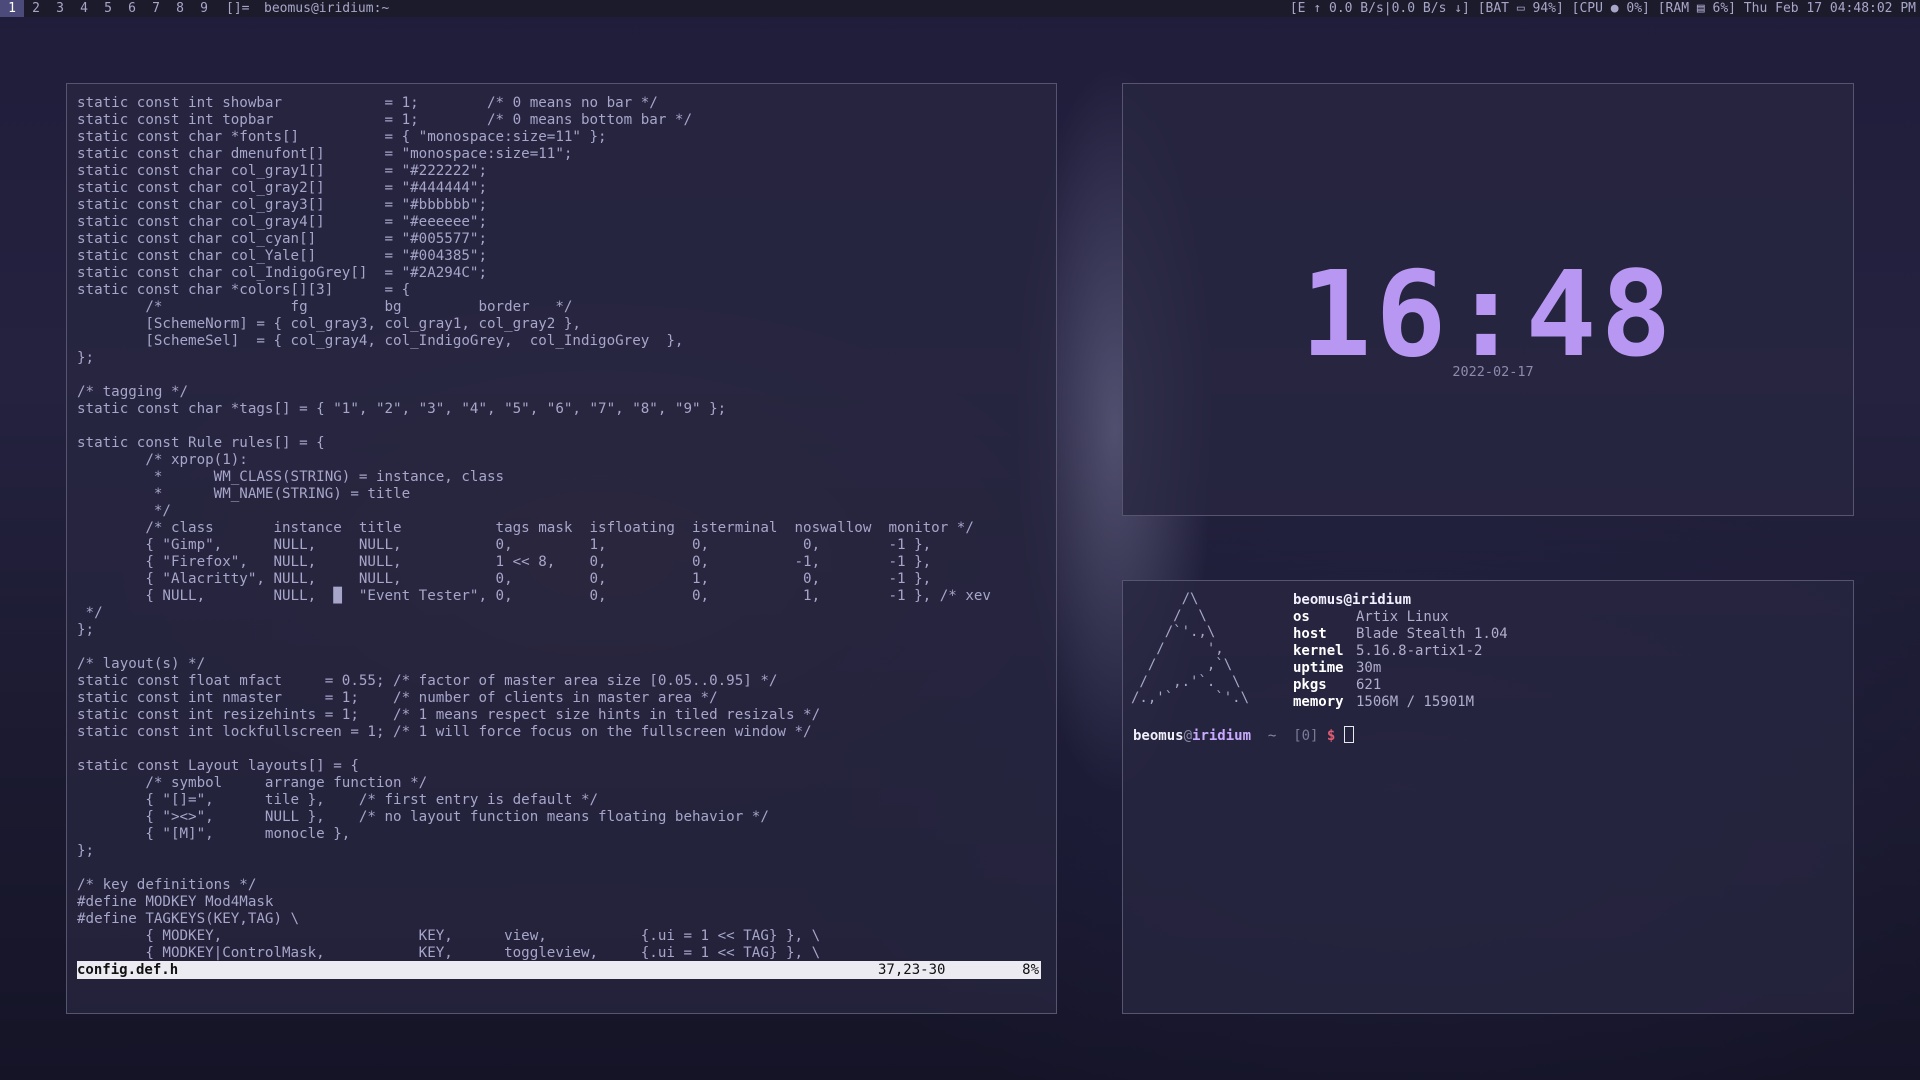  I want to click on statusline-scroll-percent: 8%, so click(1030, 970).